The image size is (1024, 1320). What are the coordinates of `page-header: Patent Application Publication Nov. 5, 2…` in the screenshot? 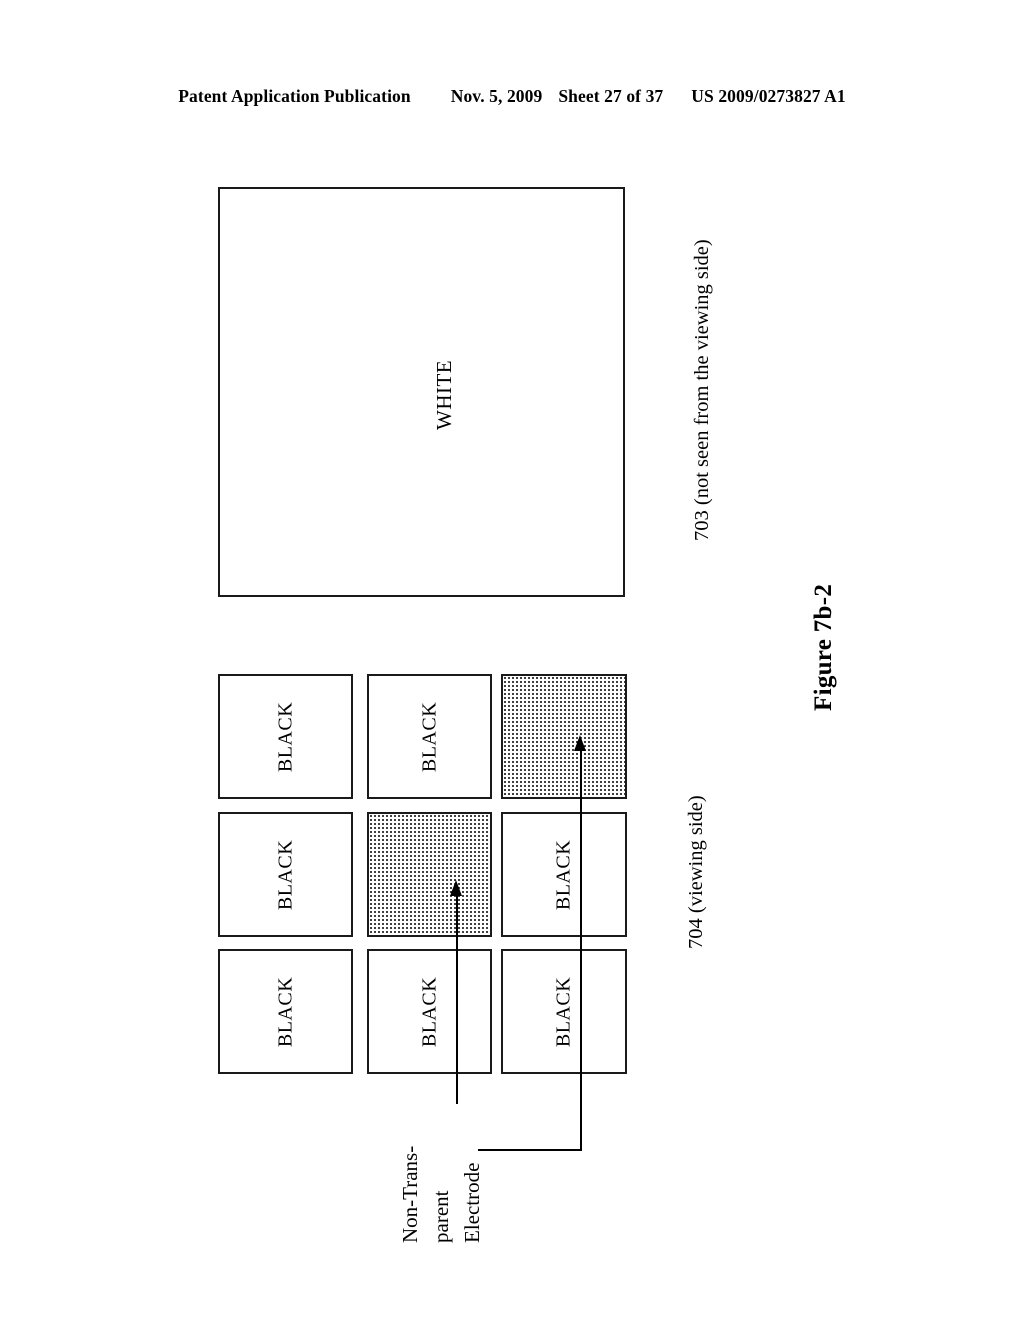 It's located at (512, 99).